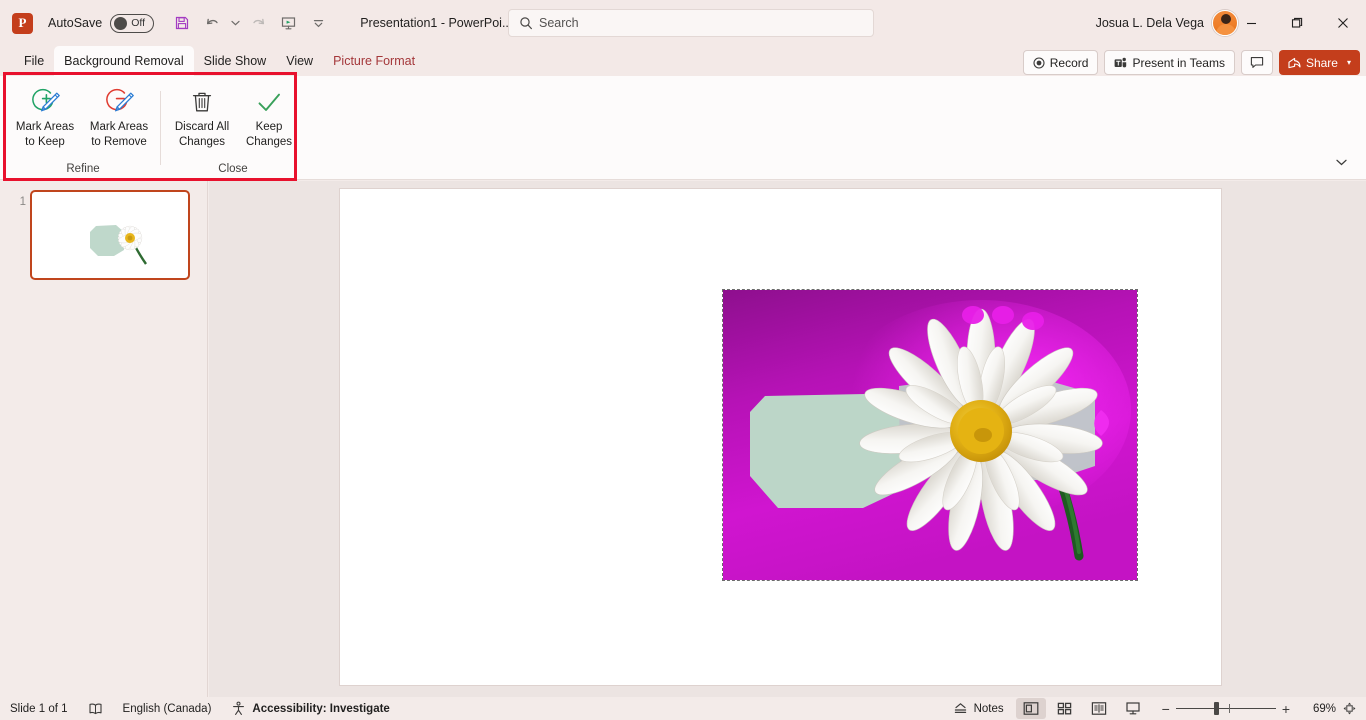 This screenshot has height=720, width=1366. I want to click on tab-view: View, so click(299, 61).